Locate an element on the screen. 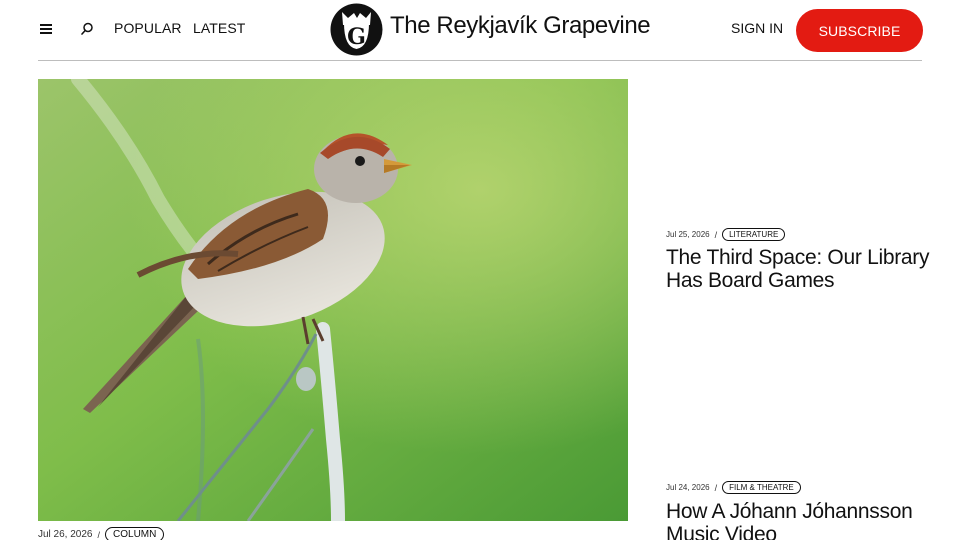  grapevine-logo-icon: G is located at coordinates (356, 29).